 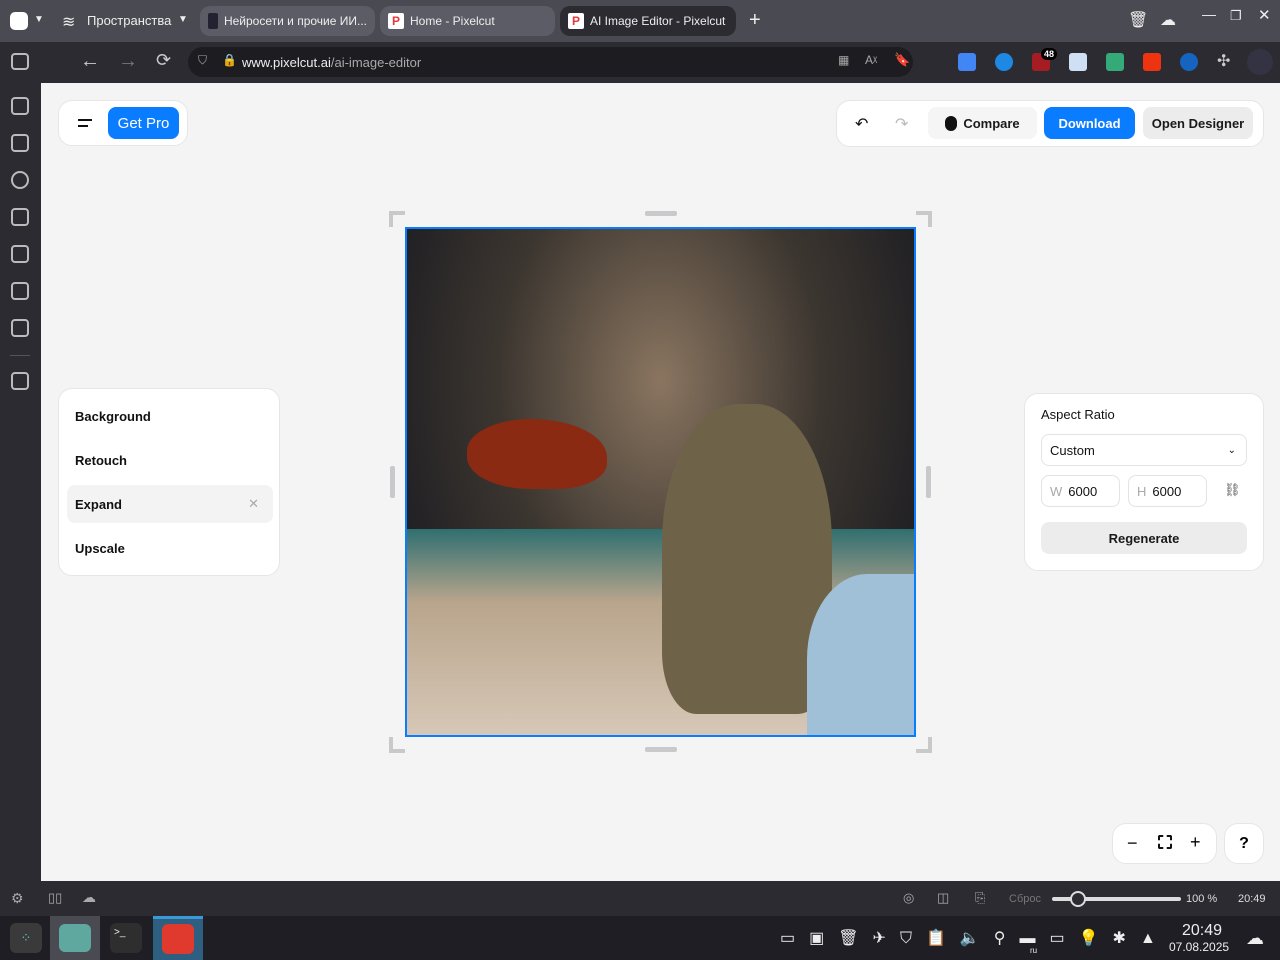 I want to click on profile-avatar, so click(x=1260, y=62).